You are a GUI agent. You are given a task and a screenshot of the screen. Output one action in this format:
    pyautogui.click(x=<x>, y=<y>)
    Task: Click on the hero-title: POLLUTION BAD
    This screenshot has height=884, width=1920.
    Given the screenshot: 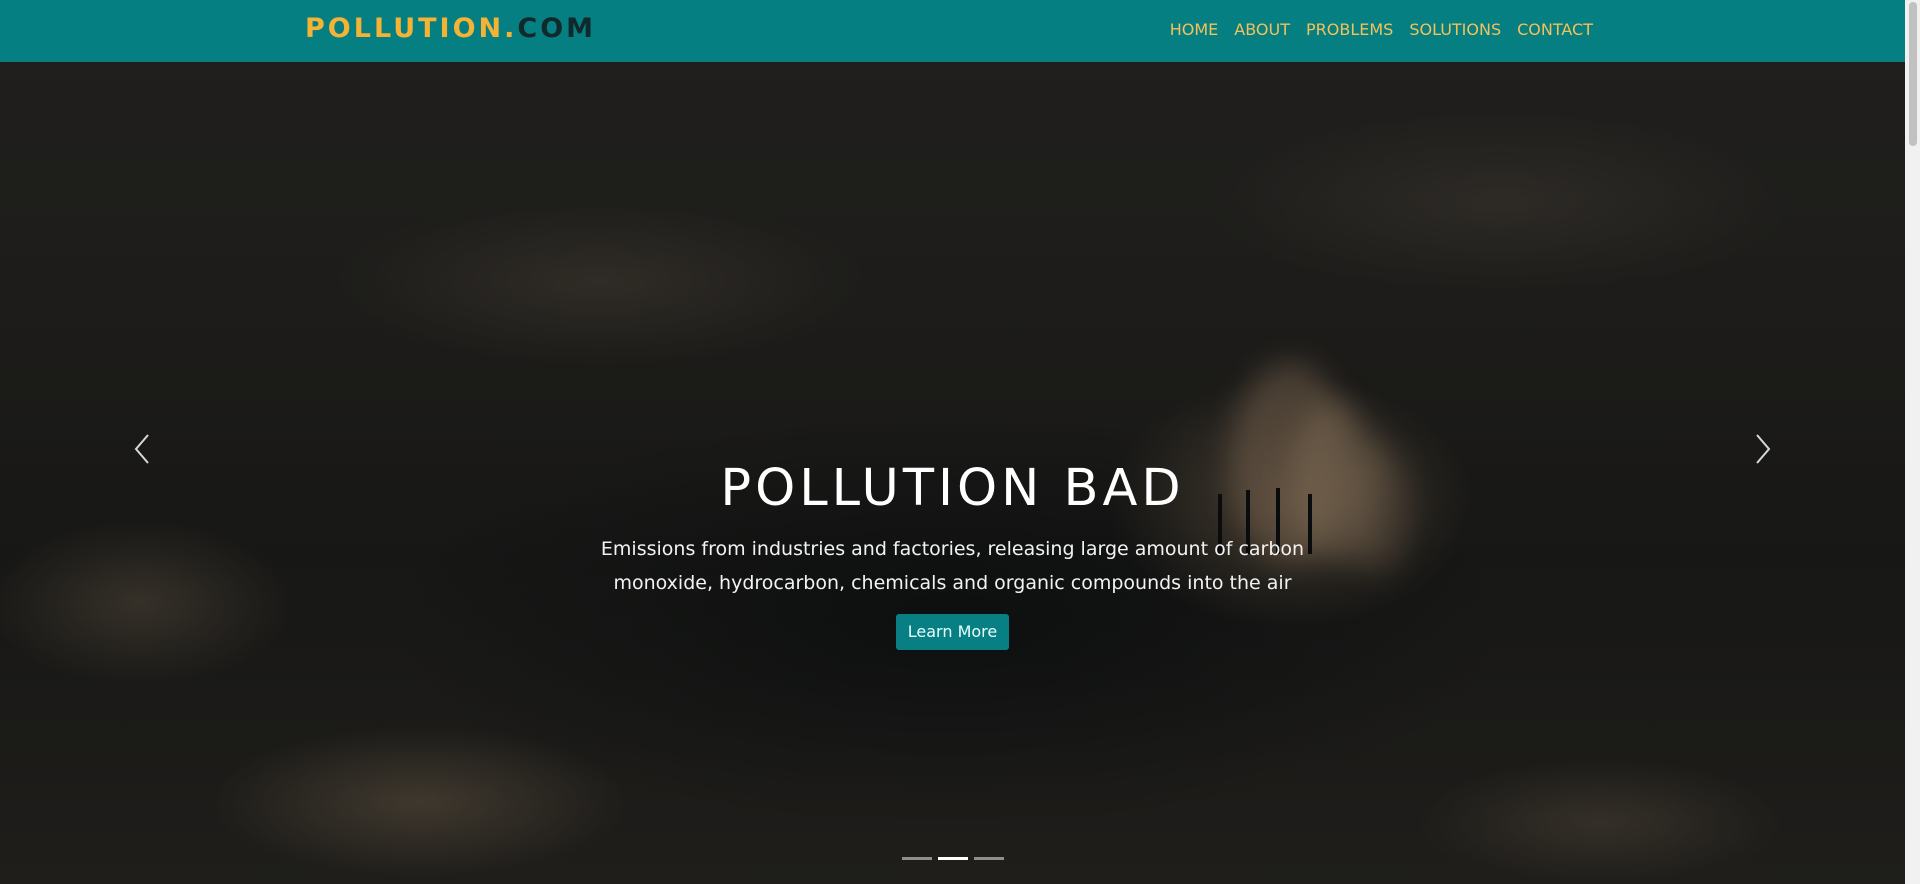 What is the action you would take?
    pyautogui.click(x=952, y=488)
    